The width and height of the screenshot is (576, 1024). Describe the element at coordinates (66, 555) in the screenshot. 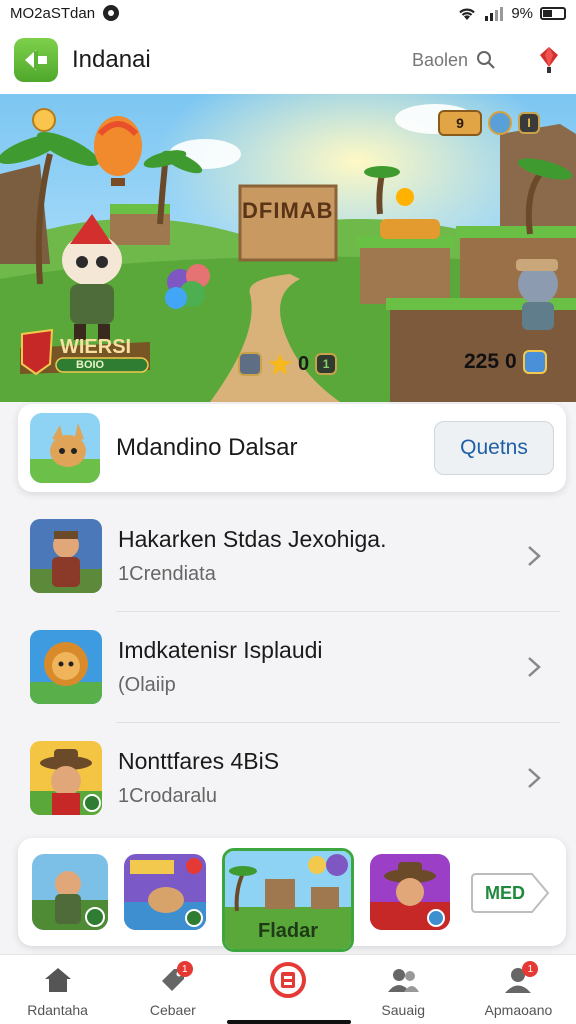

I see `warrior-thumb` at that location.